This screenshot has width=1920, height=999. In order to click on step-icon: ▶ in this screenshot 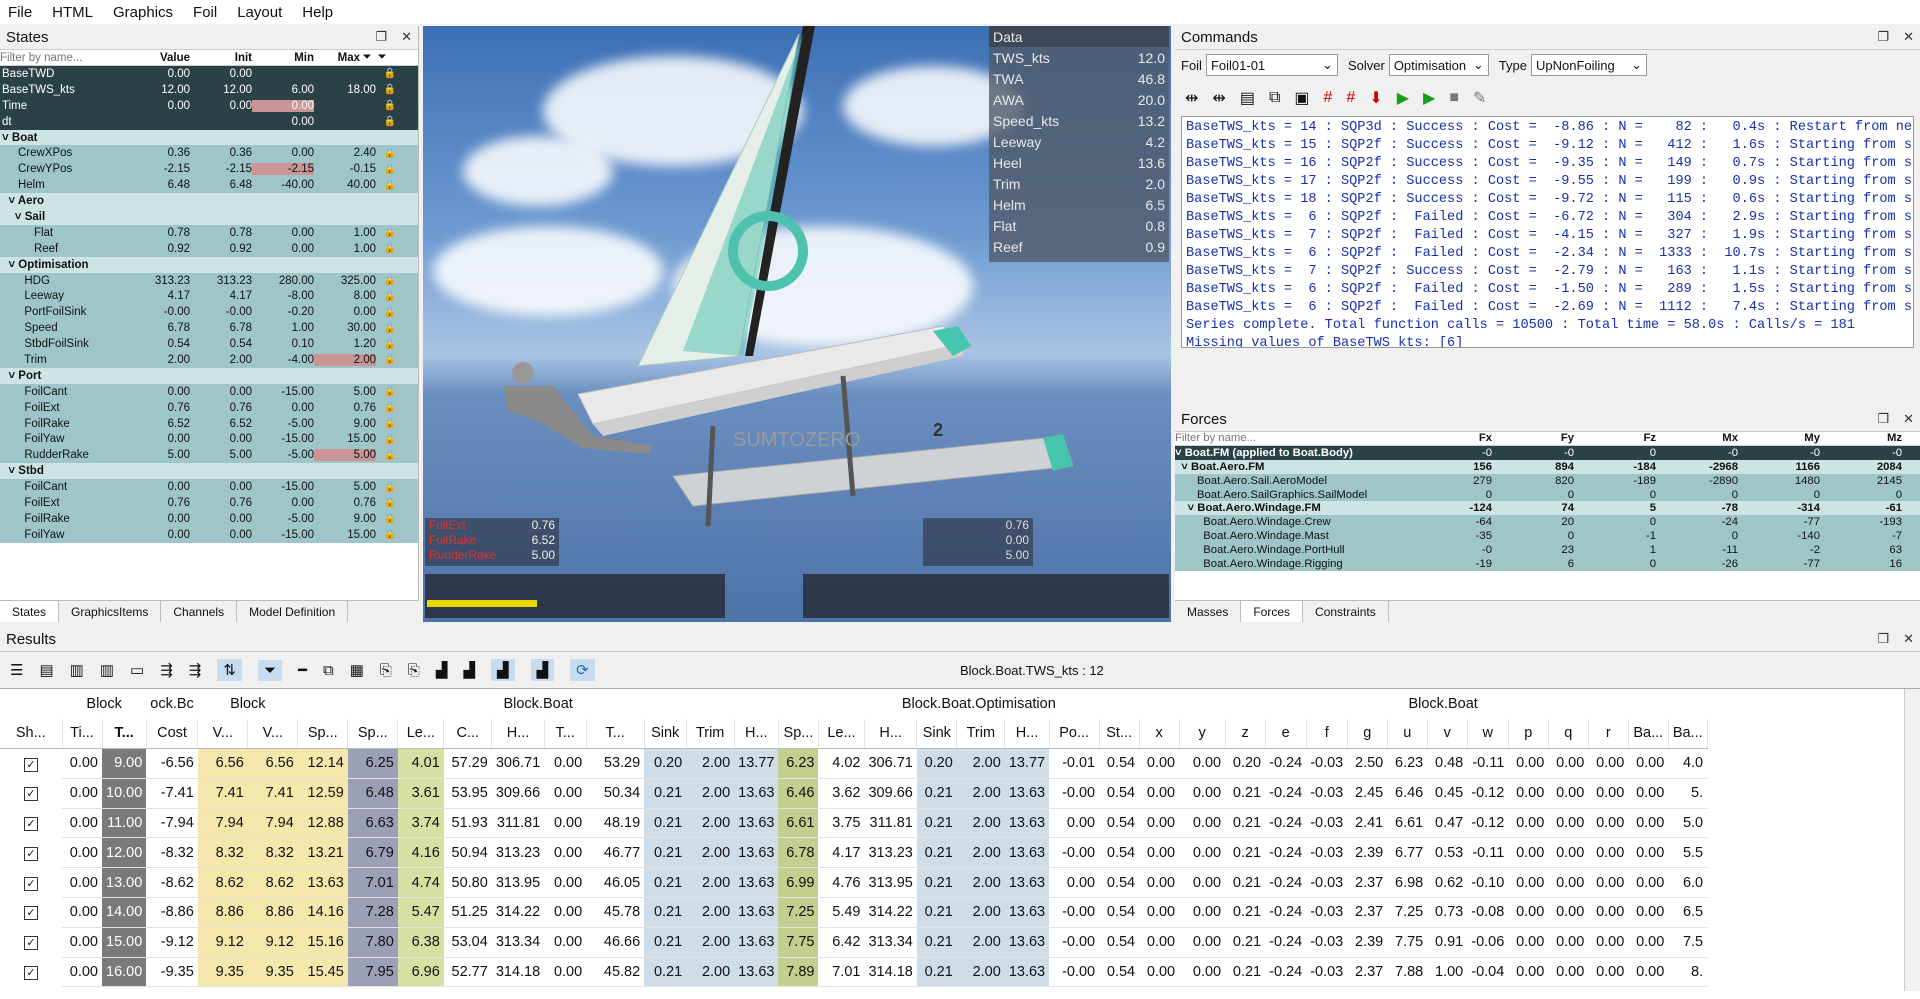, I will do `click(1403, 98)`.